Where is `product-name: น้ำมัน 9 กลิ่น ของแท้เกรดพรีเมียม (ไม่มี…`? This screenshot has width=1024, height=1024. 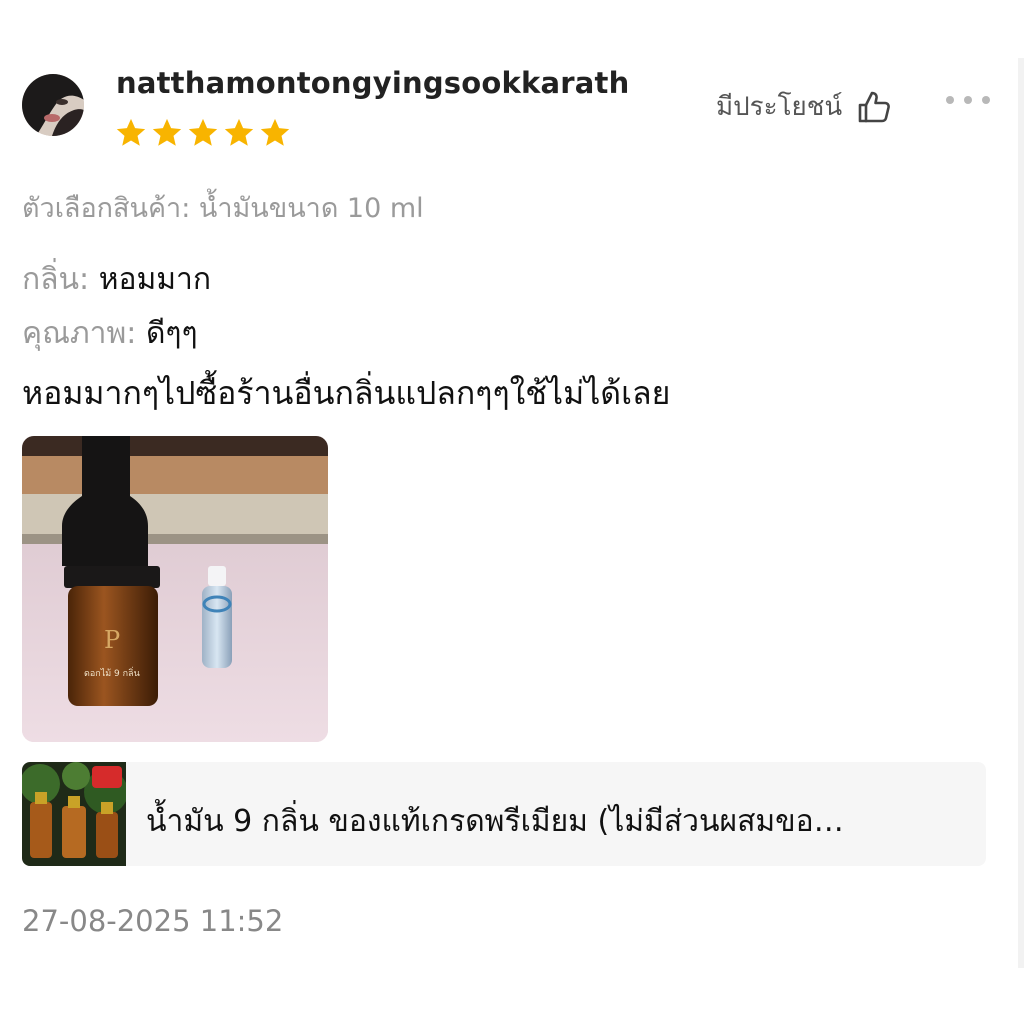
product-name: น้ำมัน 9 กลิ่น ของแท้เกรดพรีเมียม (ไม่มี… is located at coordinates (495, 821).